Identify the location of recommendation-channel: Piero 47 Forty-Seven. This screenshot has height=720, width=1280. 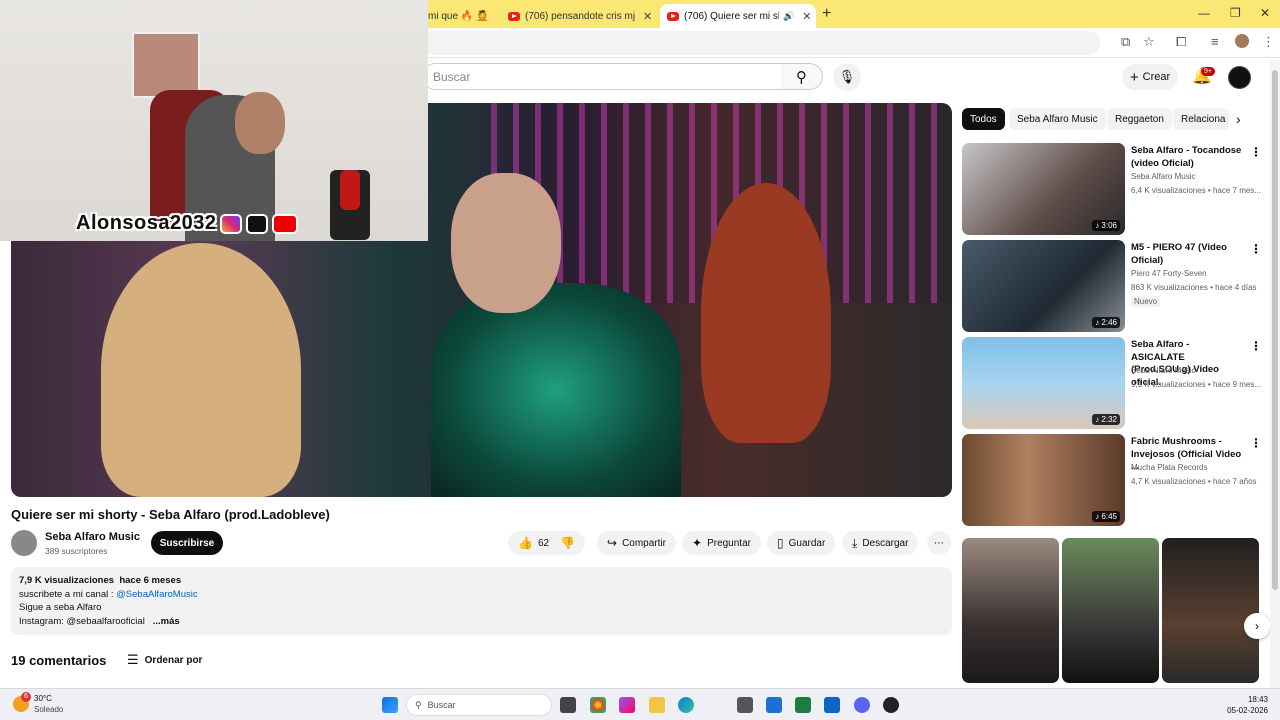
(1169, 273).